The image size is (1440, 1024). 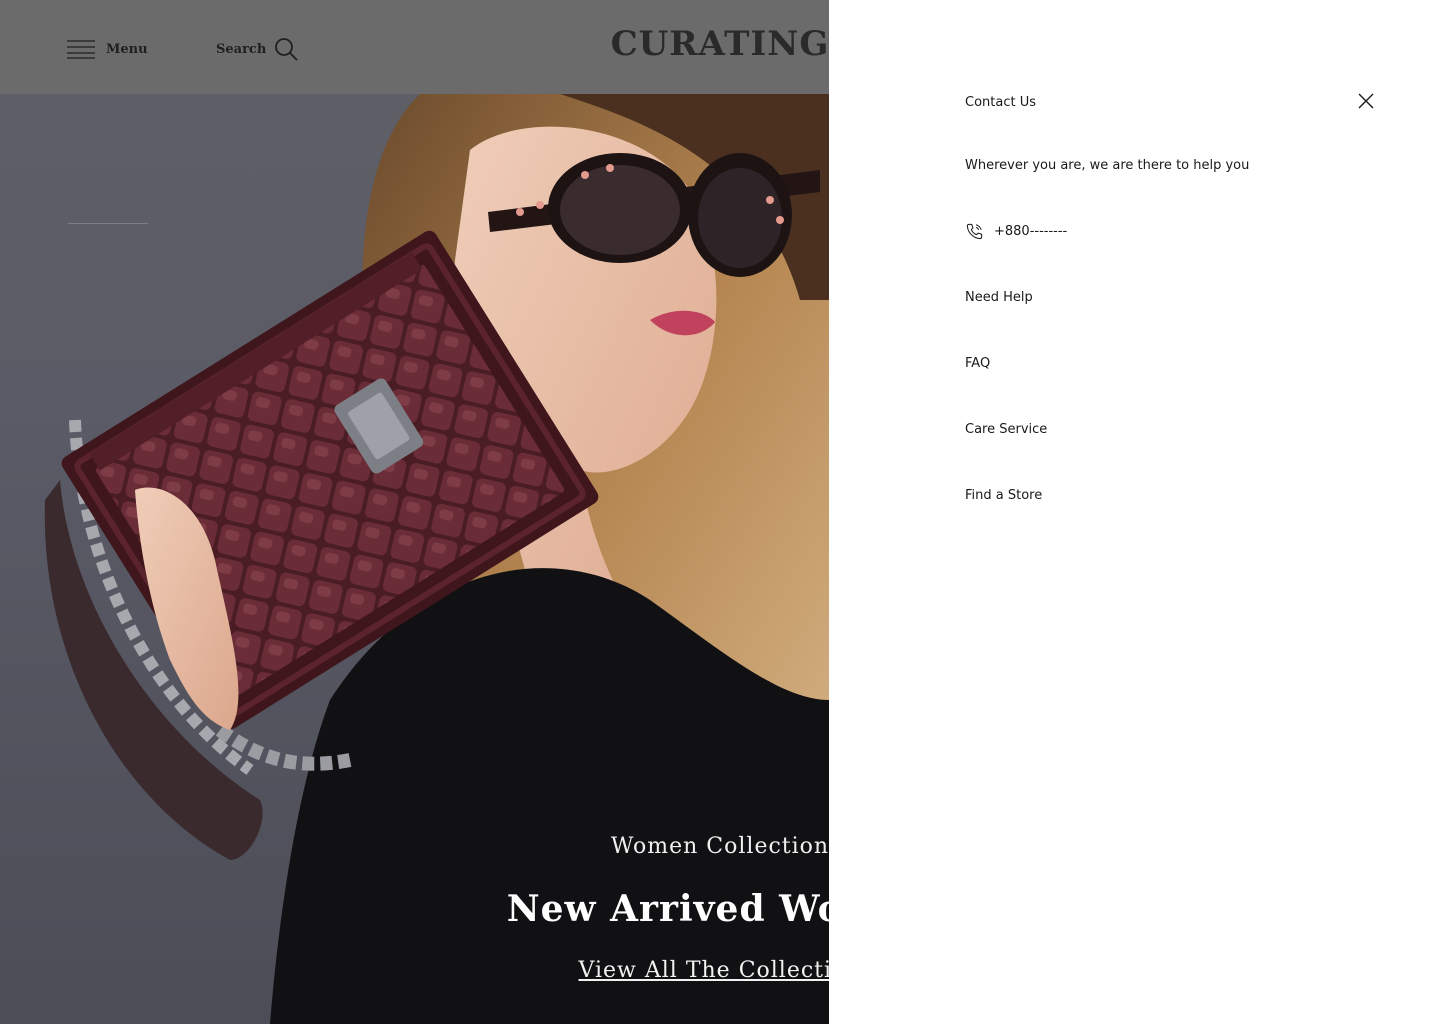 What do you see at coordinates (720, 44) in the screenshot?
I see `brand-logo: CURATING` at bounding box center [720, 44].